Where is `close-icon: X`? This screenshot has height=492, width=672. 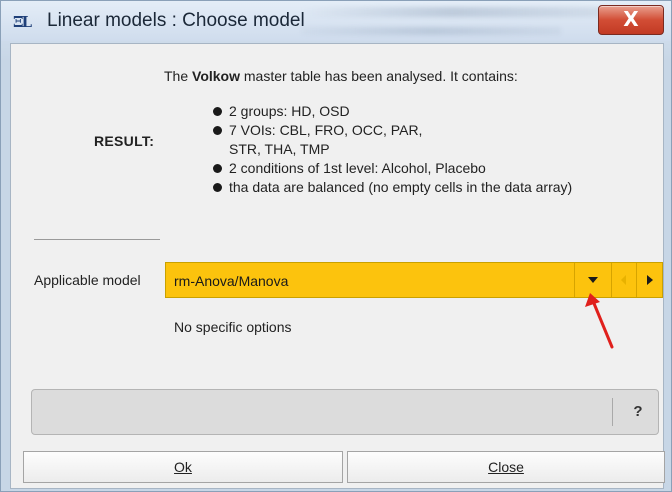
close-icon: X is located at coordinates (631, 19).